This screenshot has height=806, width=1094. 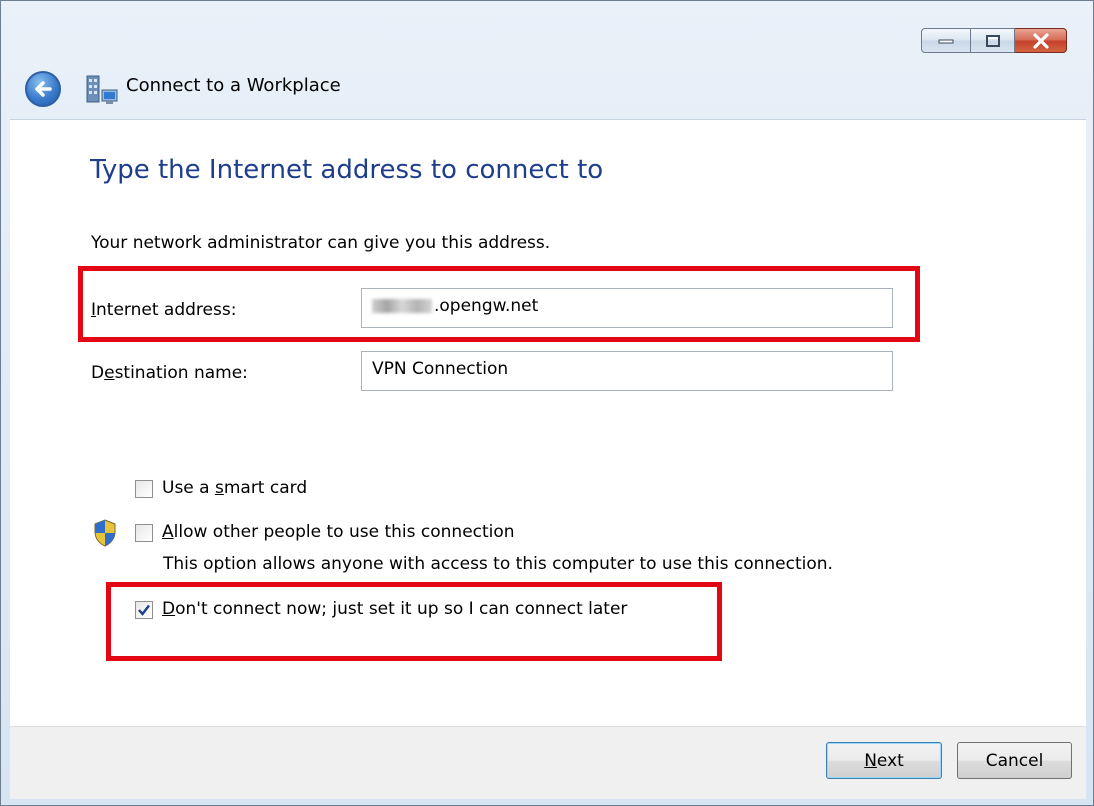 I want to click on smart-card-label: Use a smart card, so click(x=234, y=488).